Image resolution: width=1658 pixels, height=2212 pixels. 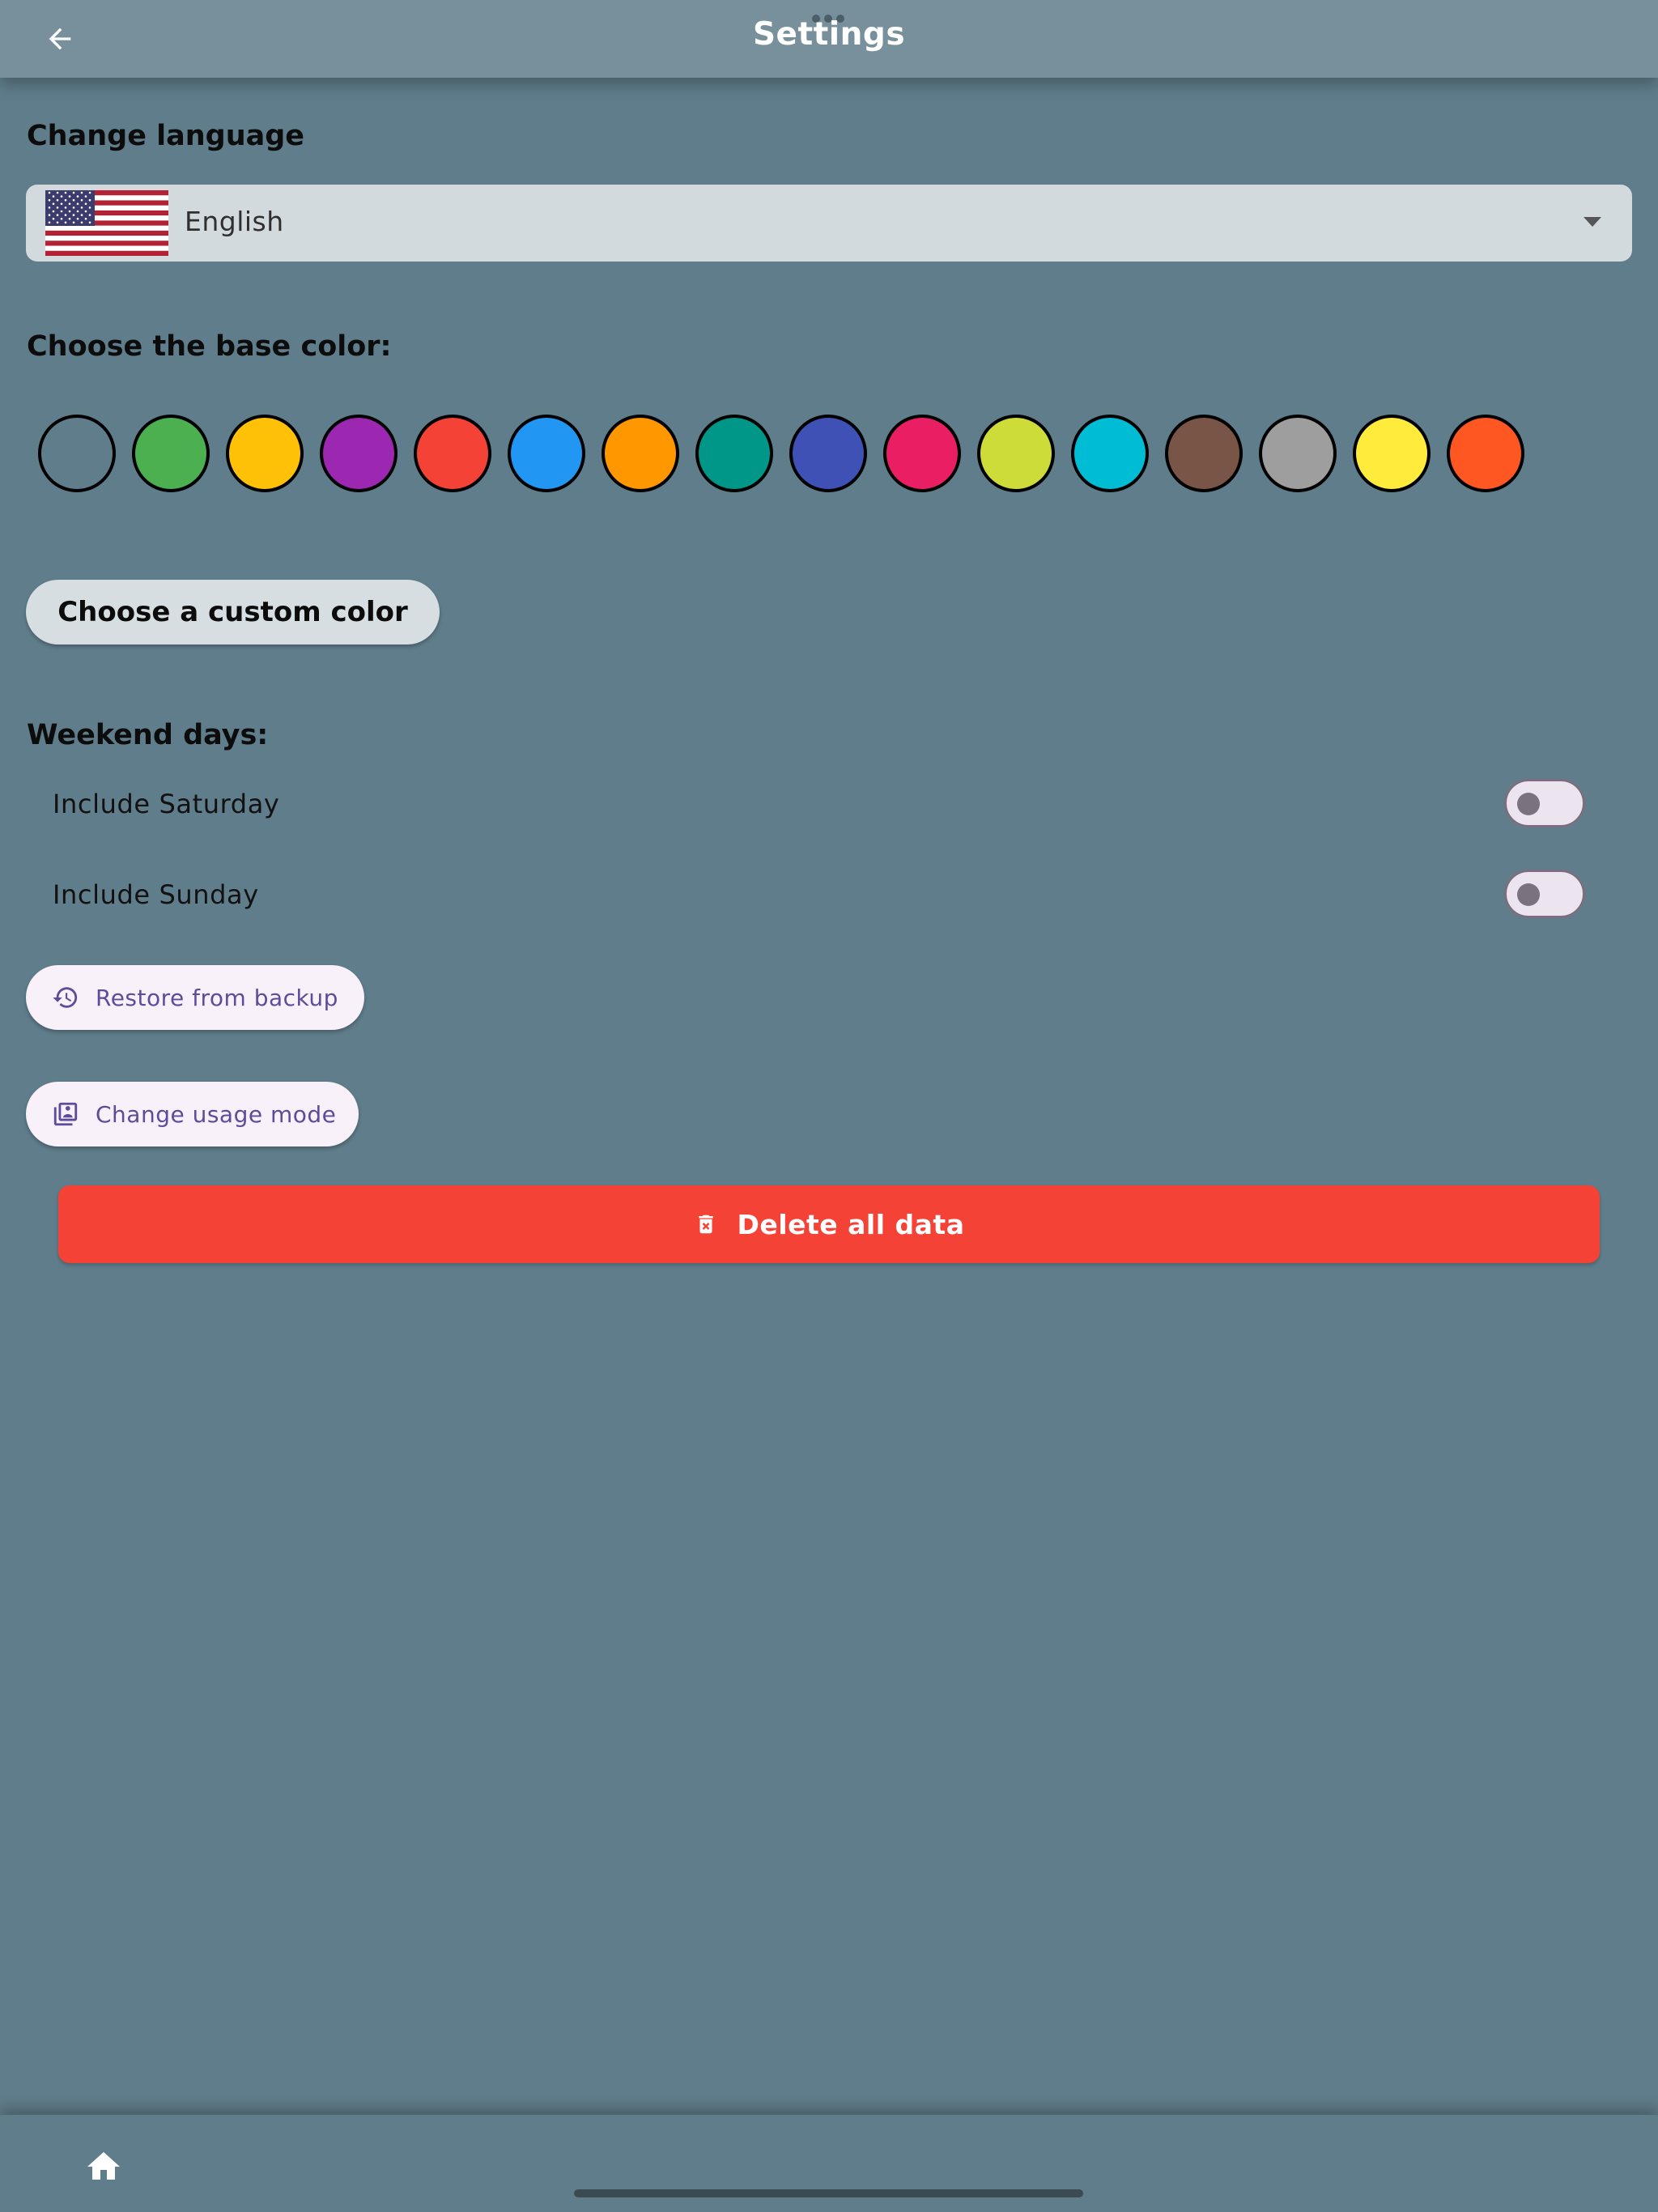 What do you see at coordinates (148, 735) in the screenshot?
I see `weekend-heading: Weekend days:` at bounding box center [148, 735].